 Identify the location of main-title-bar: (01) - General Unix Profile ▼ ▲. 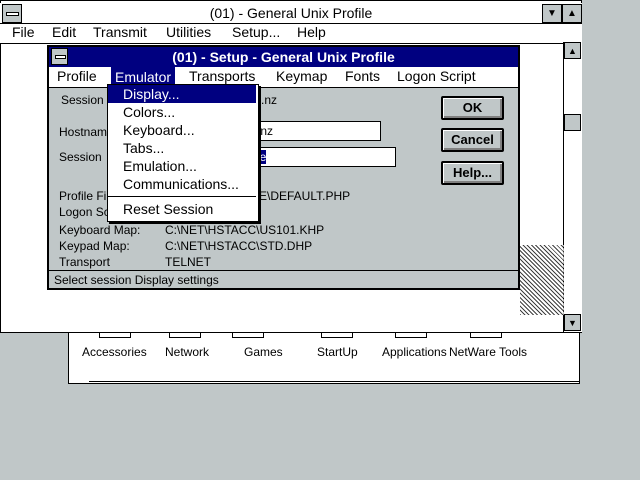
(291, 13).